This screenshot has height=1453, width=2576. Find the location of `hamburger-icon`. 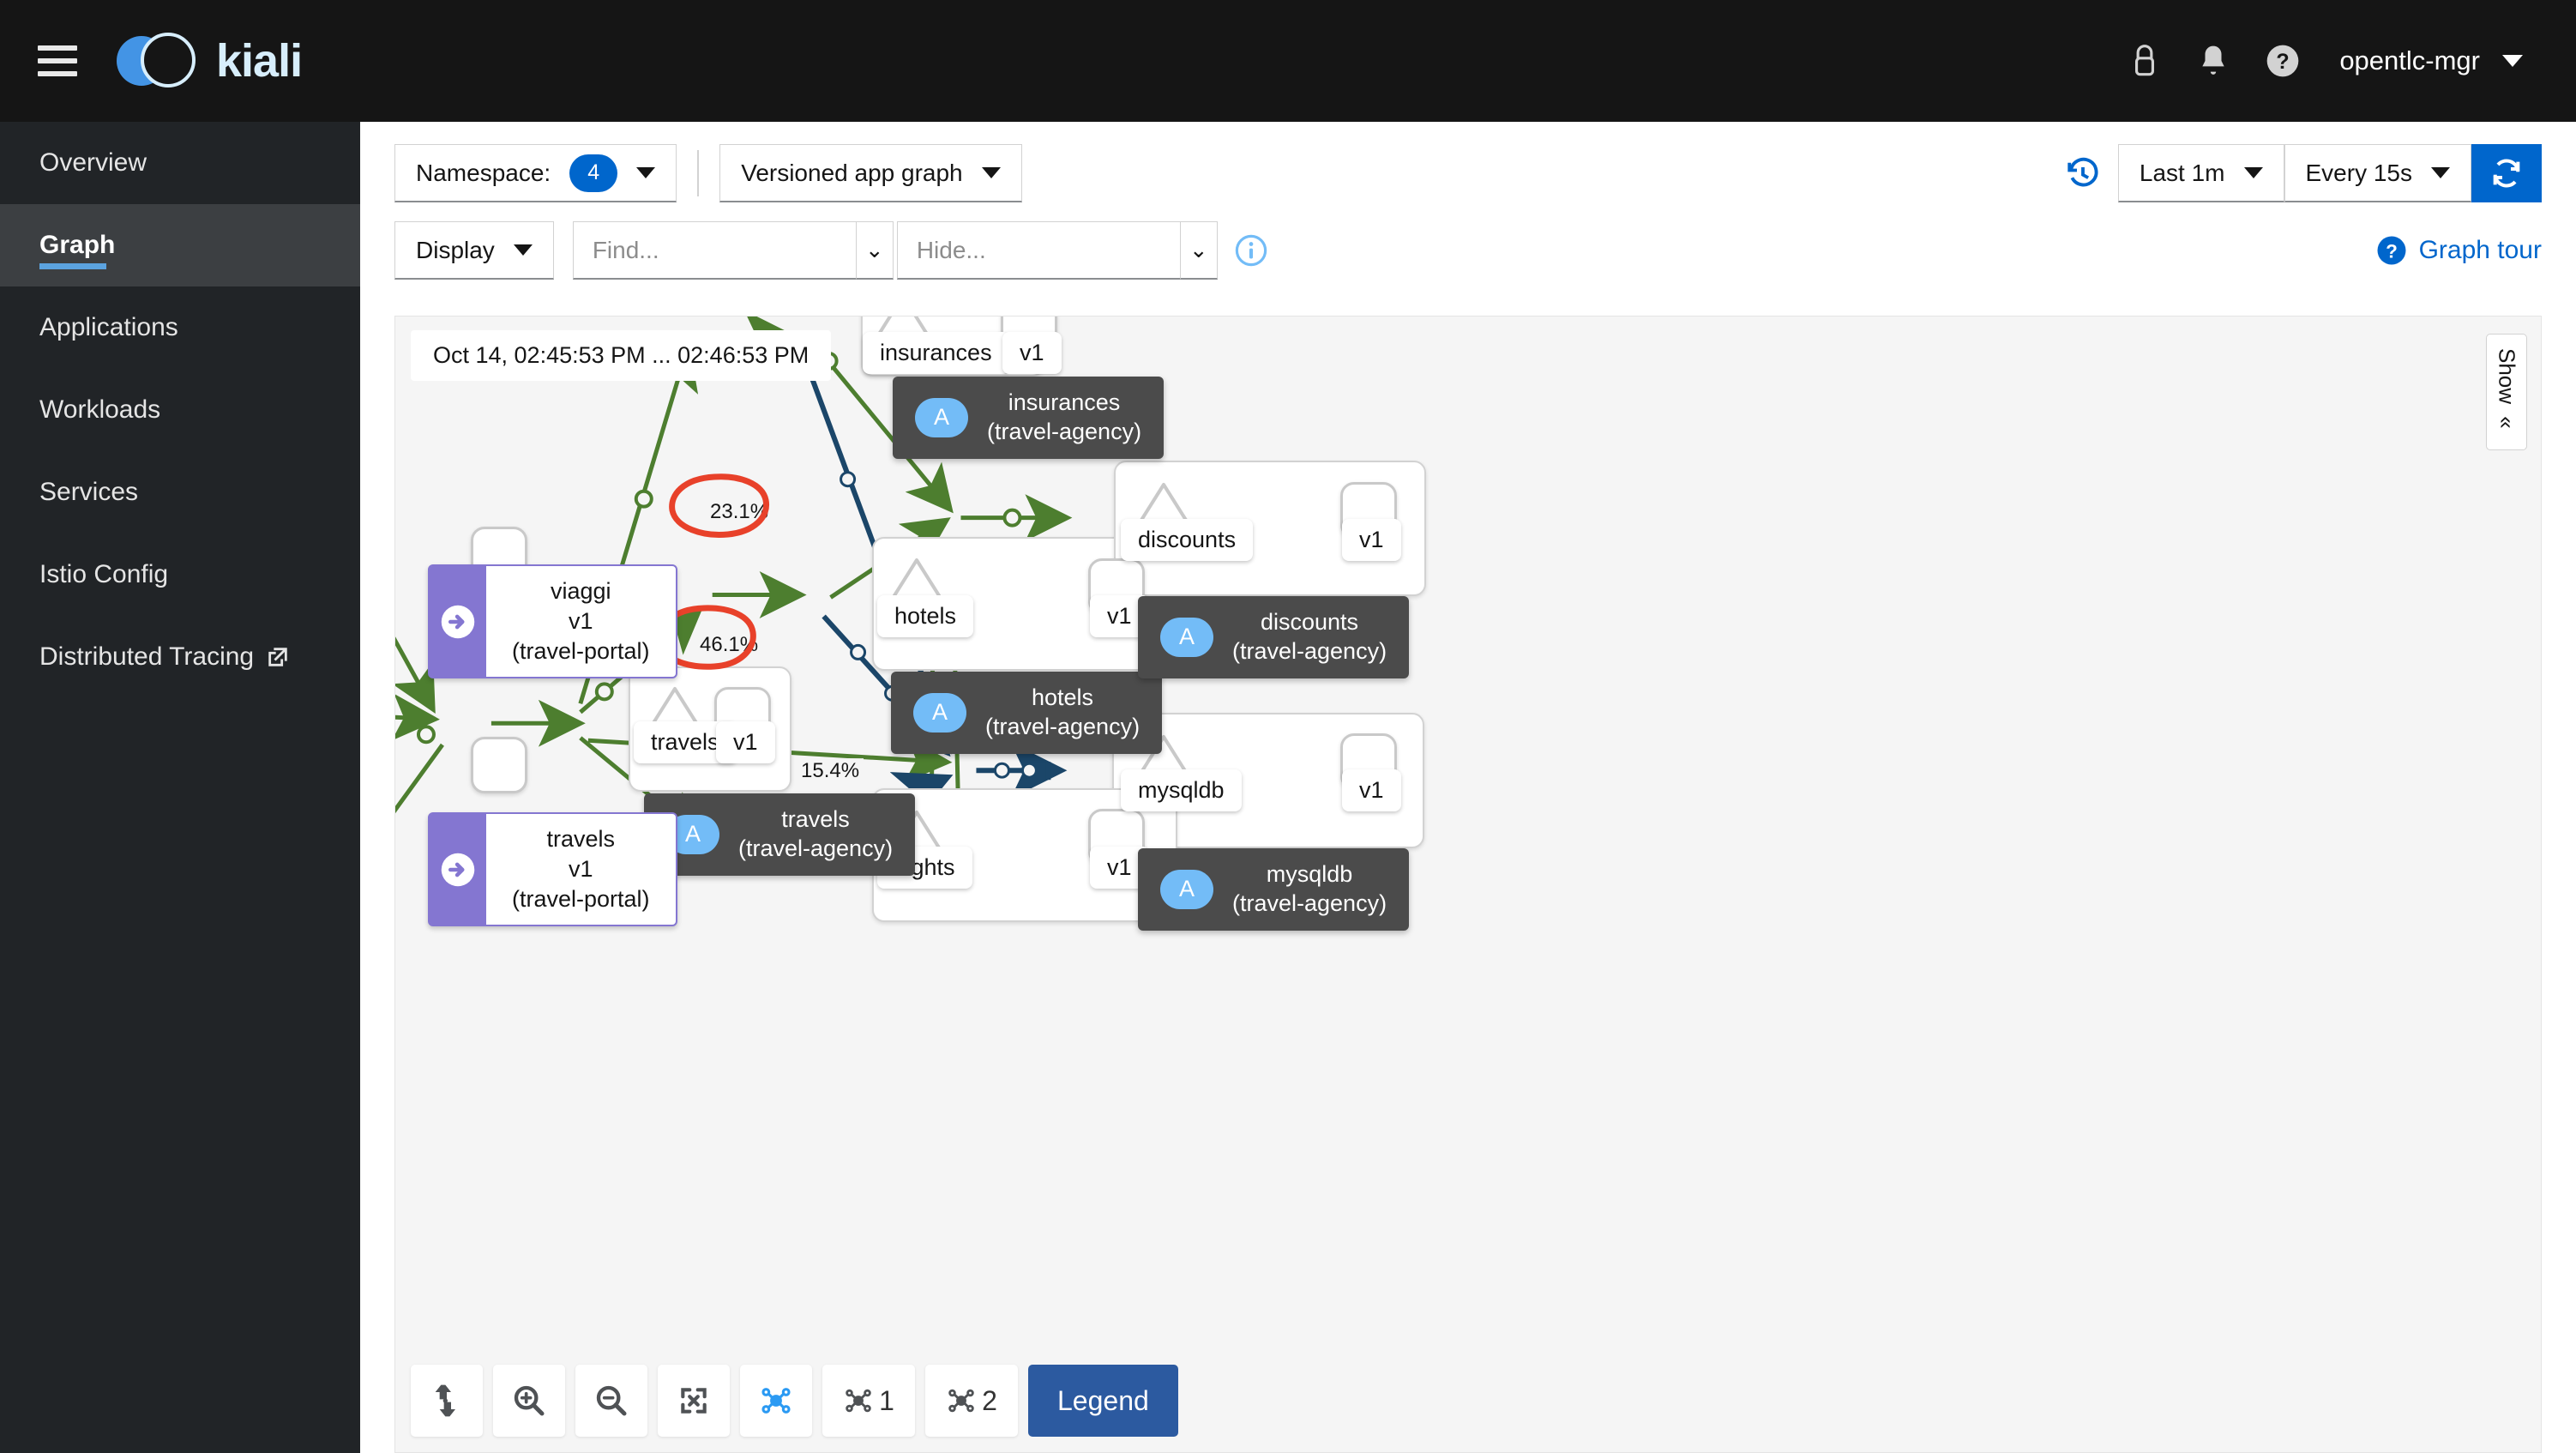

hamburger-icon is located at coordinates (57, 61).